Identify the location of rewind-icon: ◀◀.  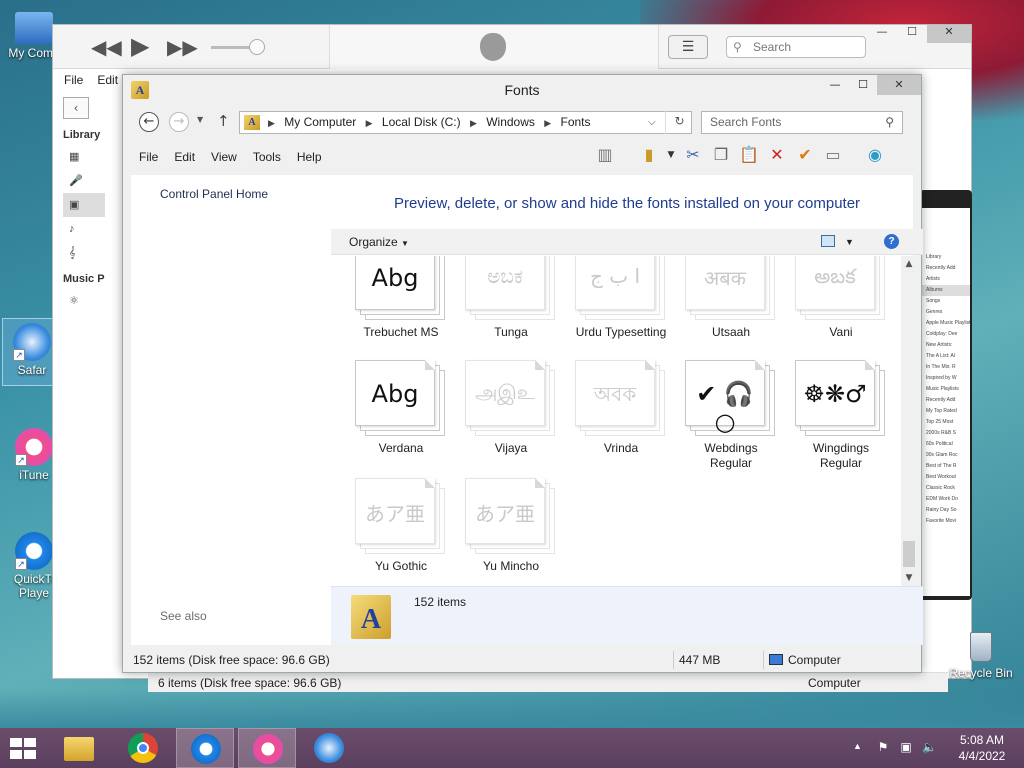
(106, 47).